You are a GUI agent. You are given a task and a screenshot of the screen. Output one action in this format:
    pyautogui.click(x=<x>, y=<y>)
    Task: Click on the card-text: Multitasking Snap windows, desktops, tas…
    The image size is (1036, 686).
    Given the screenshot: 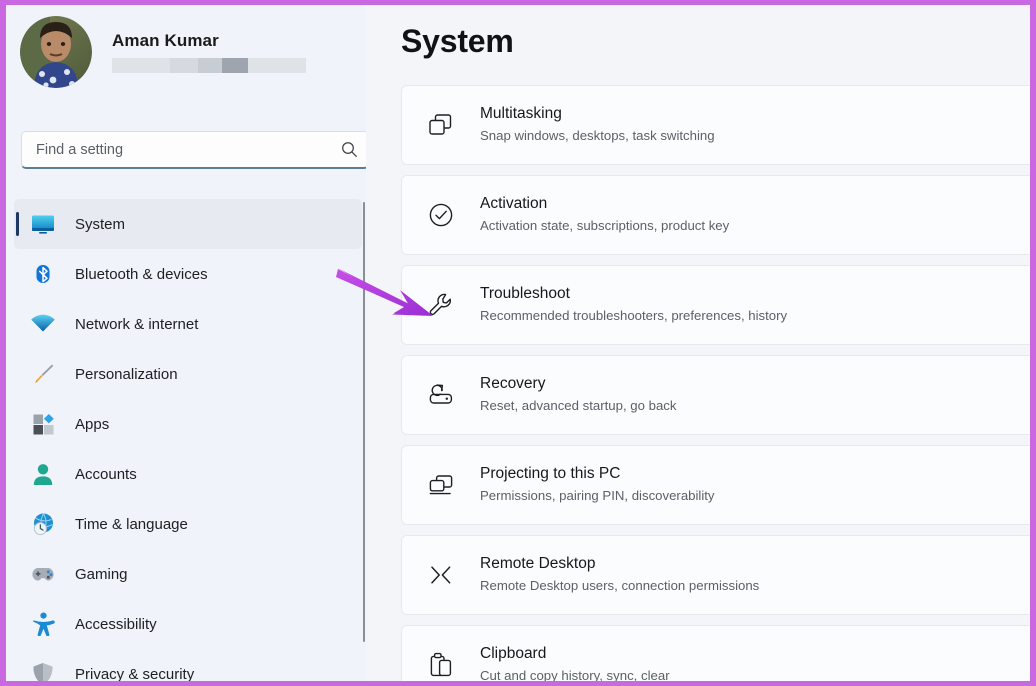 What is the action you would take?
    pyautogui.click(x=597, y=125)
    